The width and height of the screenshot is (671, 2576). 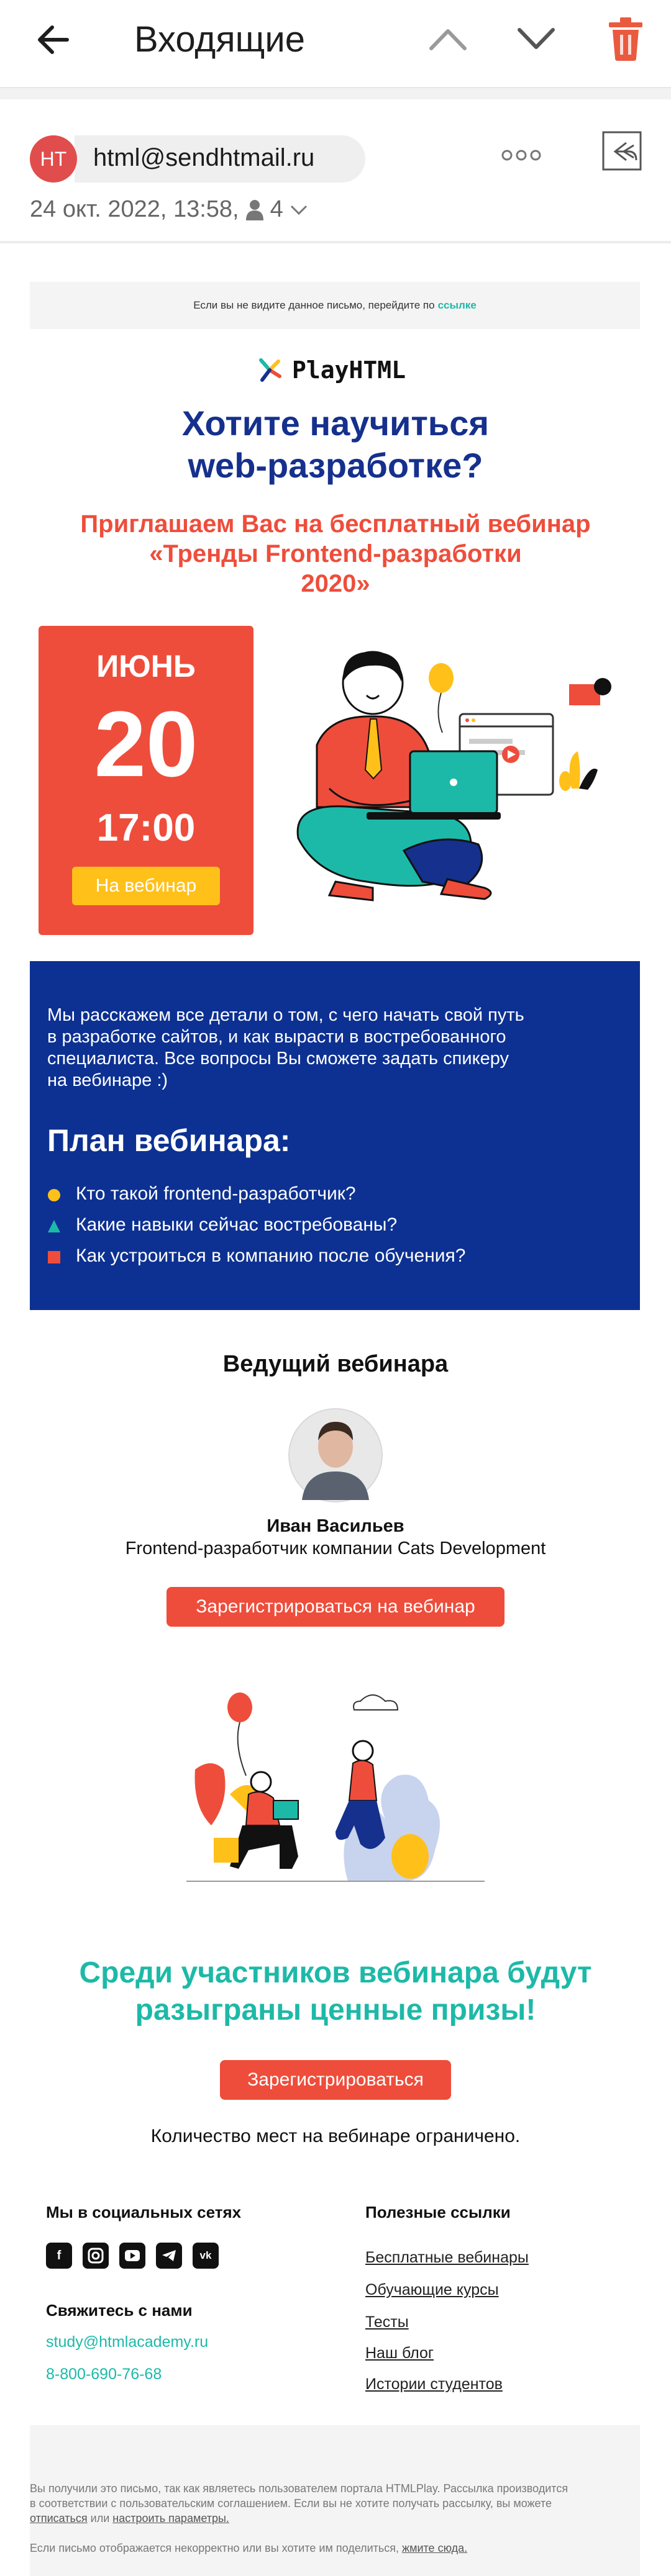 What do you see at coordinates (335, 2080) in the screenshot?
I see `register-button: Зарегистрироваться` at bounding box center [335, 2080].